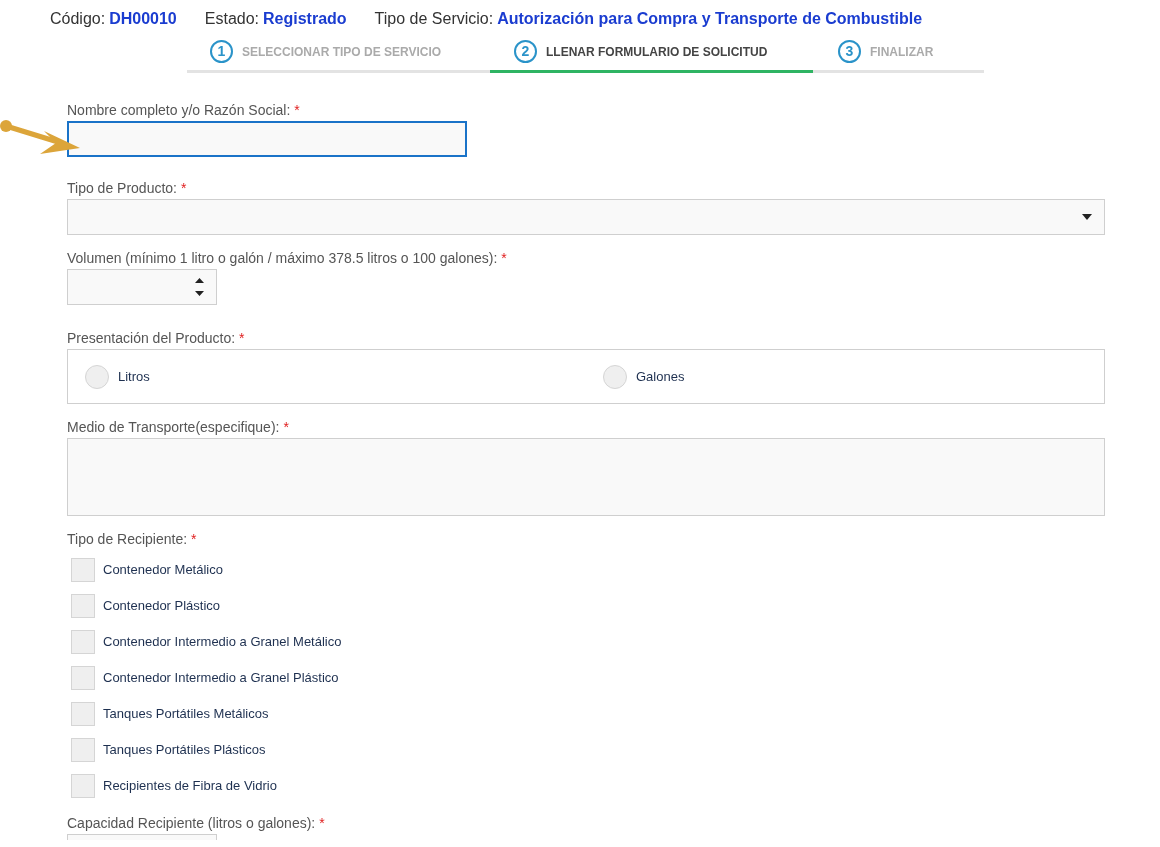 The height and width of the screenshot is (847, 1160). Describe the element at coordinates (586, 477) in the screenshot. I see `textarea-field` at that location.